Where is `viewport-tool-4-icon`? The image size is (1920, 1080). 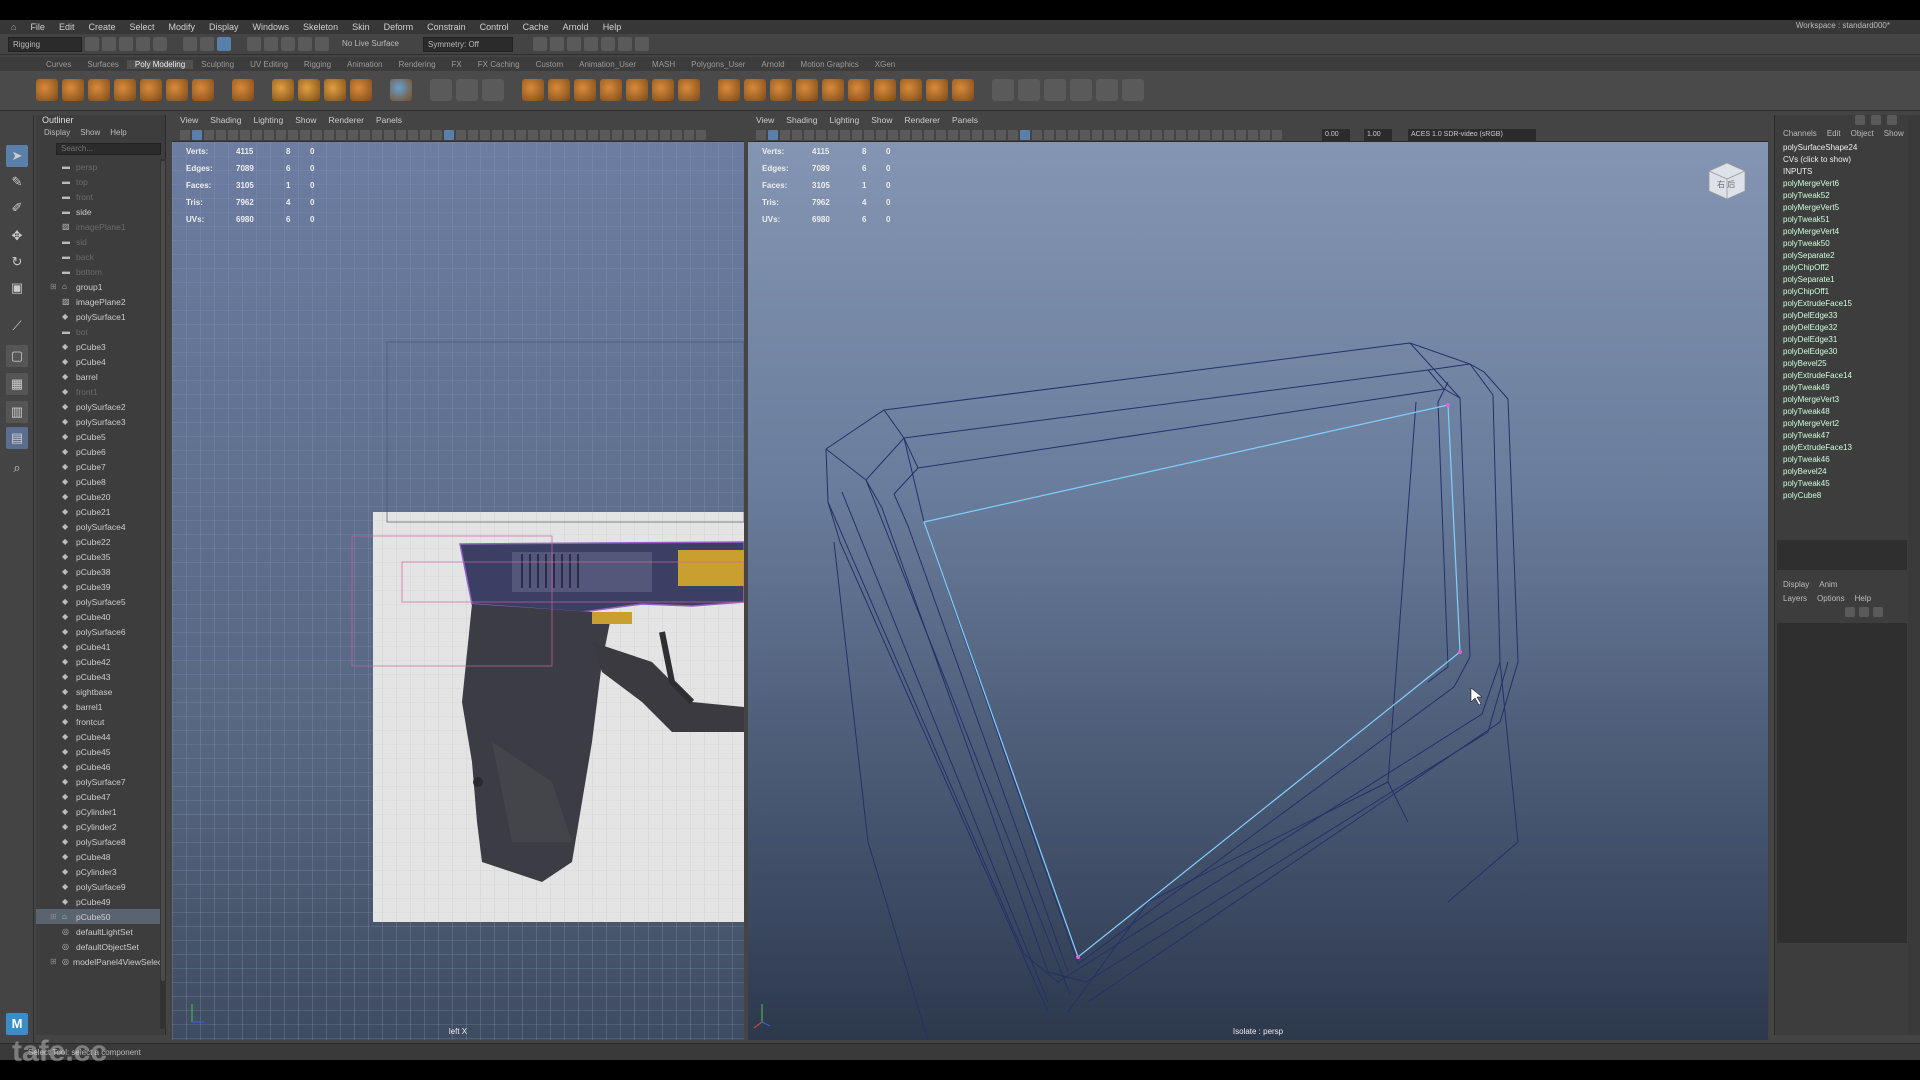 viewport-tool-4-icon is located at coordinates (809, 135).